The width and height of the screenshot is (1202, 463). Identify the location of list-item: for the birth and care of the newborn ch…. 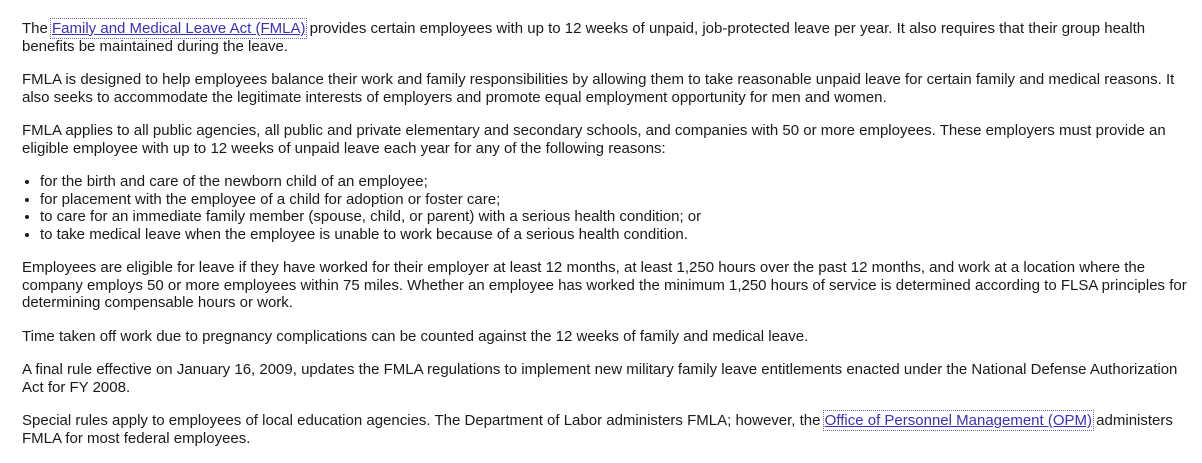
(617, 182).